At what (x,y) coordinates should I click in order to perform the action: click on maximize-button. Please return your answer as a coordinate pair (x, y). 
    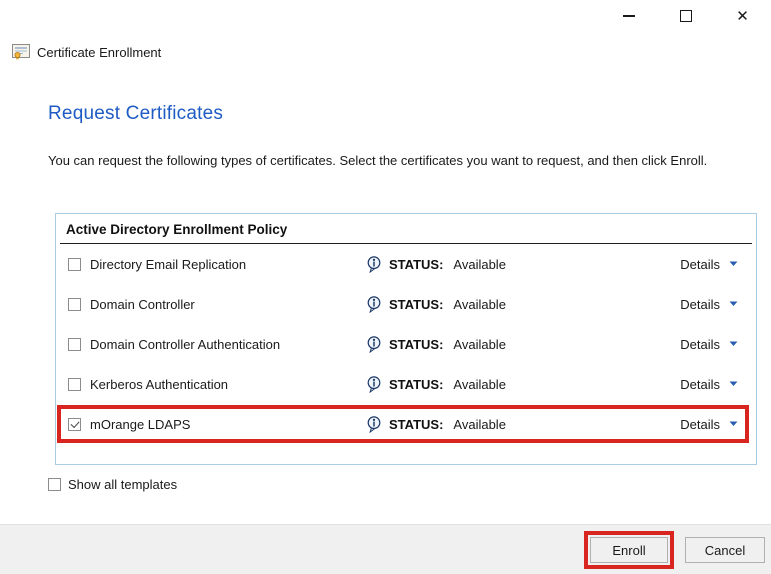
    Looking at the image, I should click on (685, 16).